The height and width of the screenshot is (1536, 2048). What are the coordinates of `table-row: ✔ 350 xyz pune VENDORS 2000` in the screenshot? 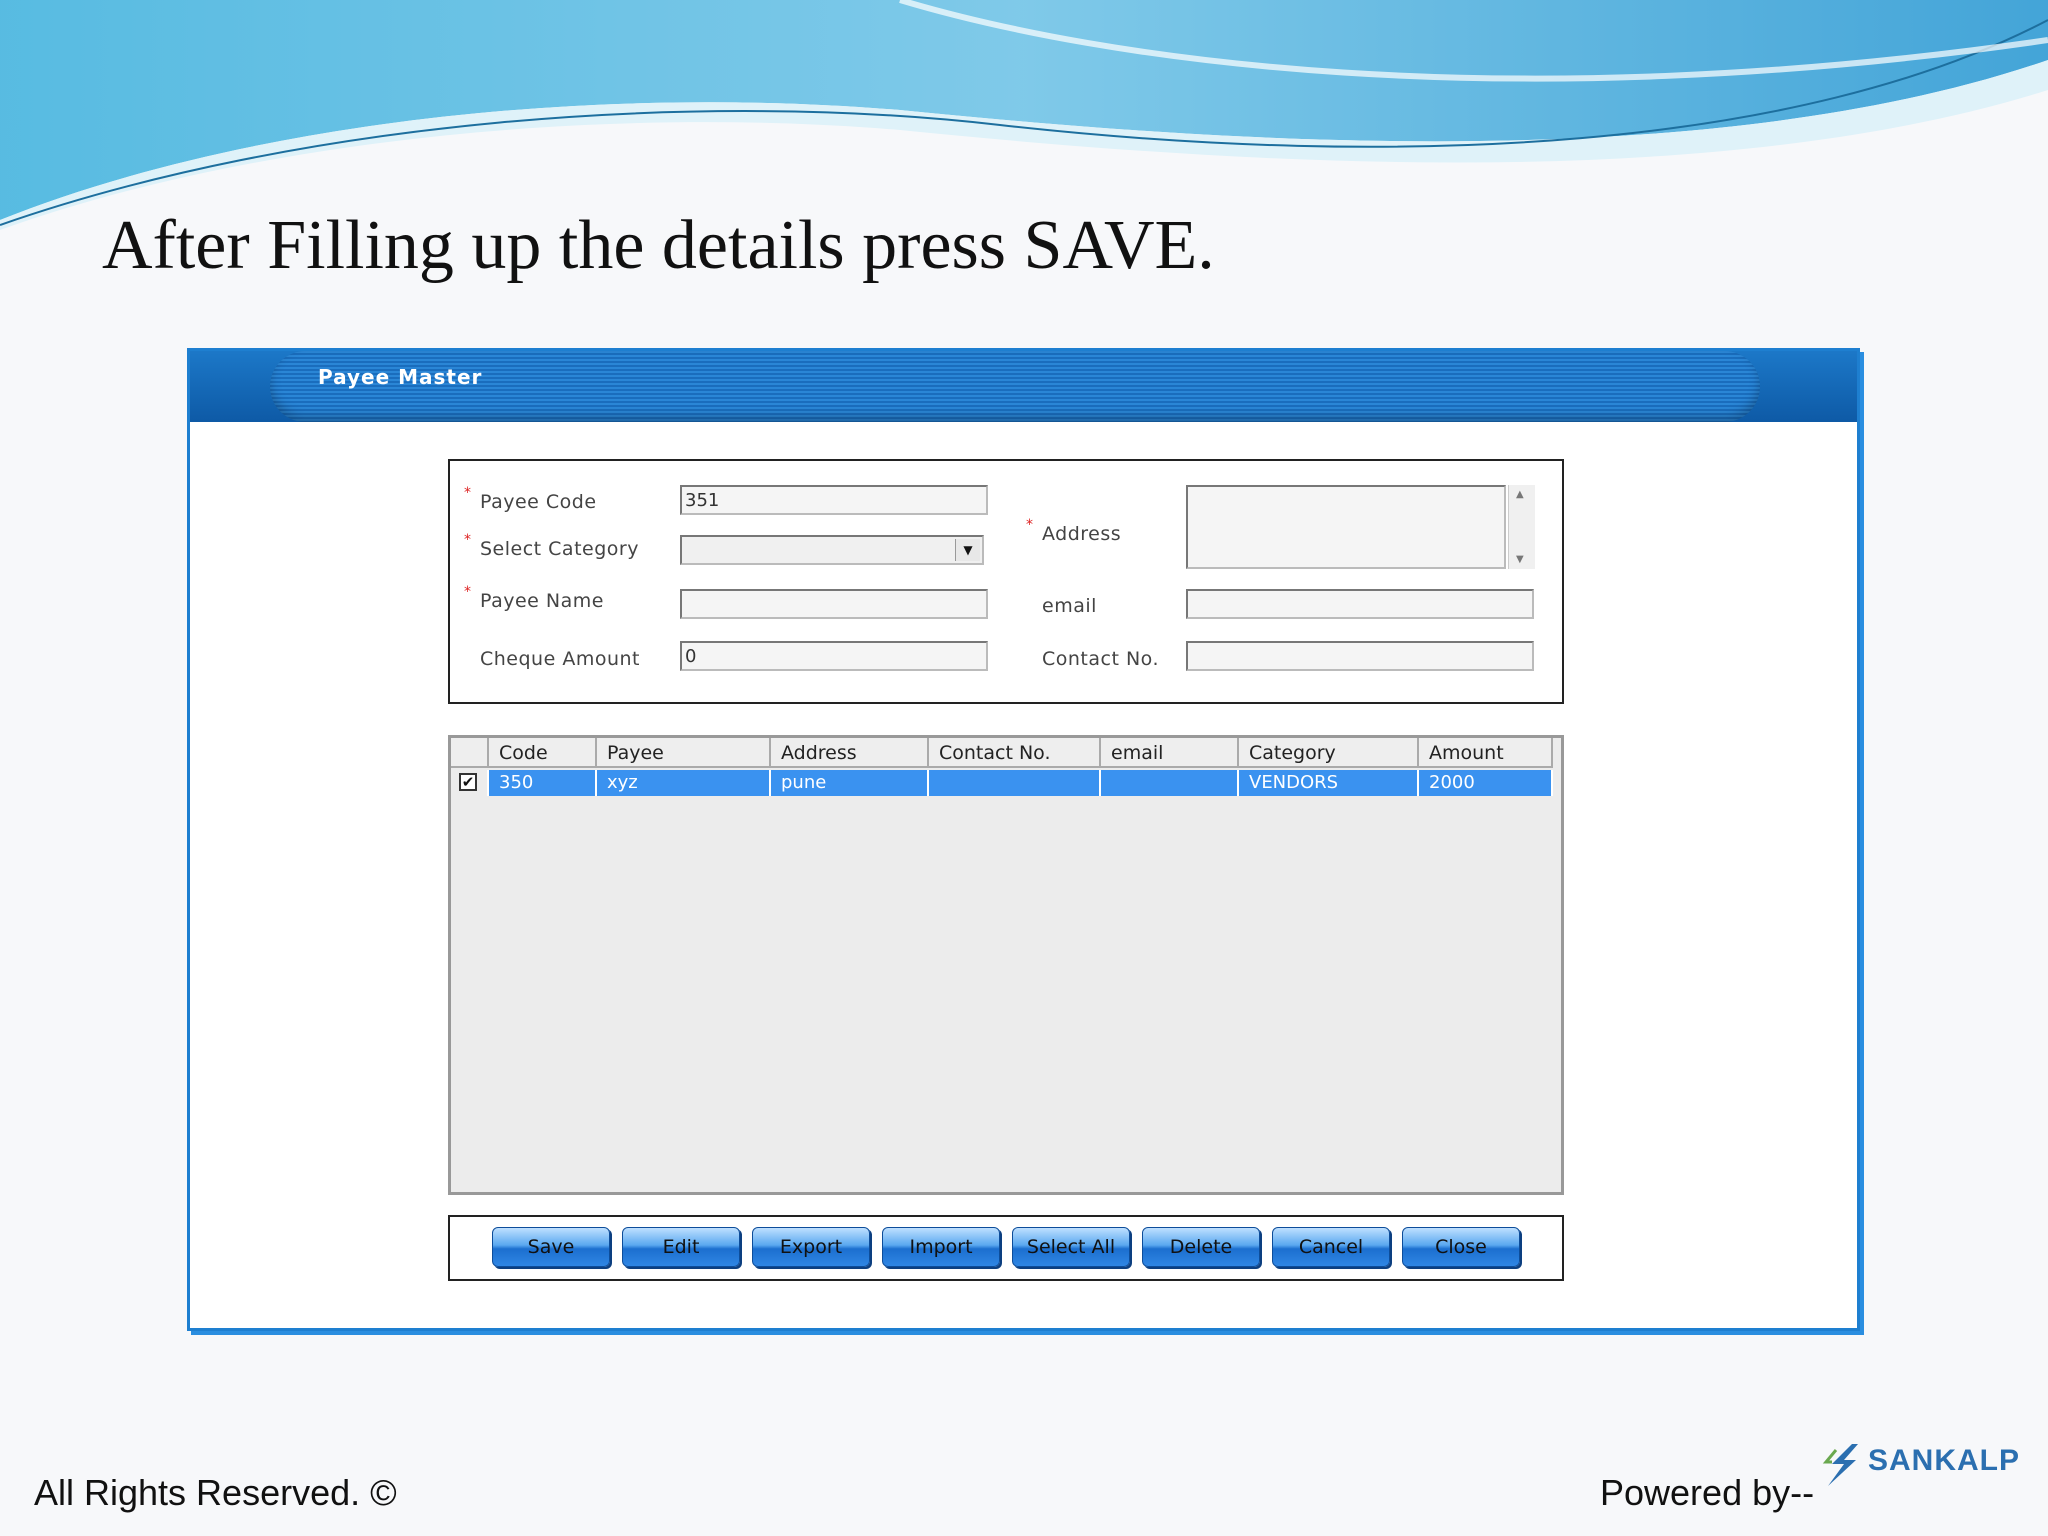 It's located at (1006, 783).